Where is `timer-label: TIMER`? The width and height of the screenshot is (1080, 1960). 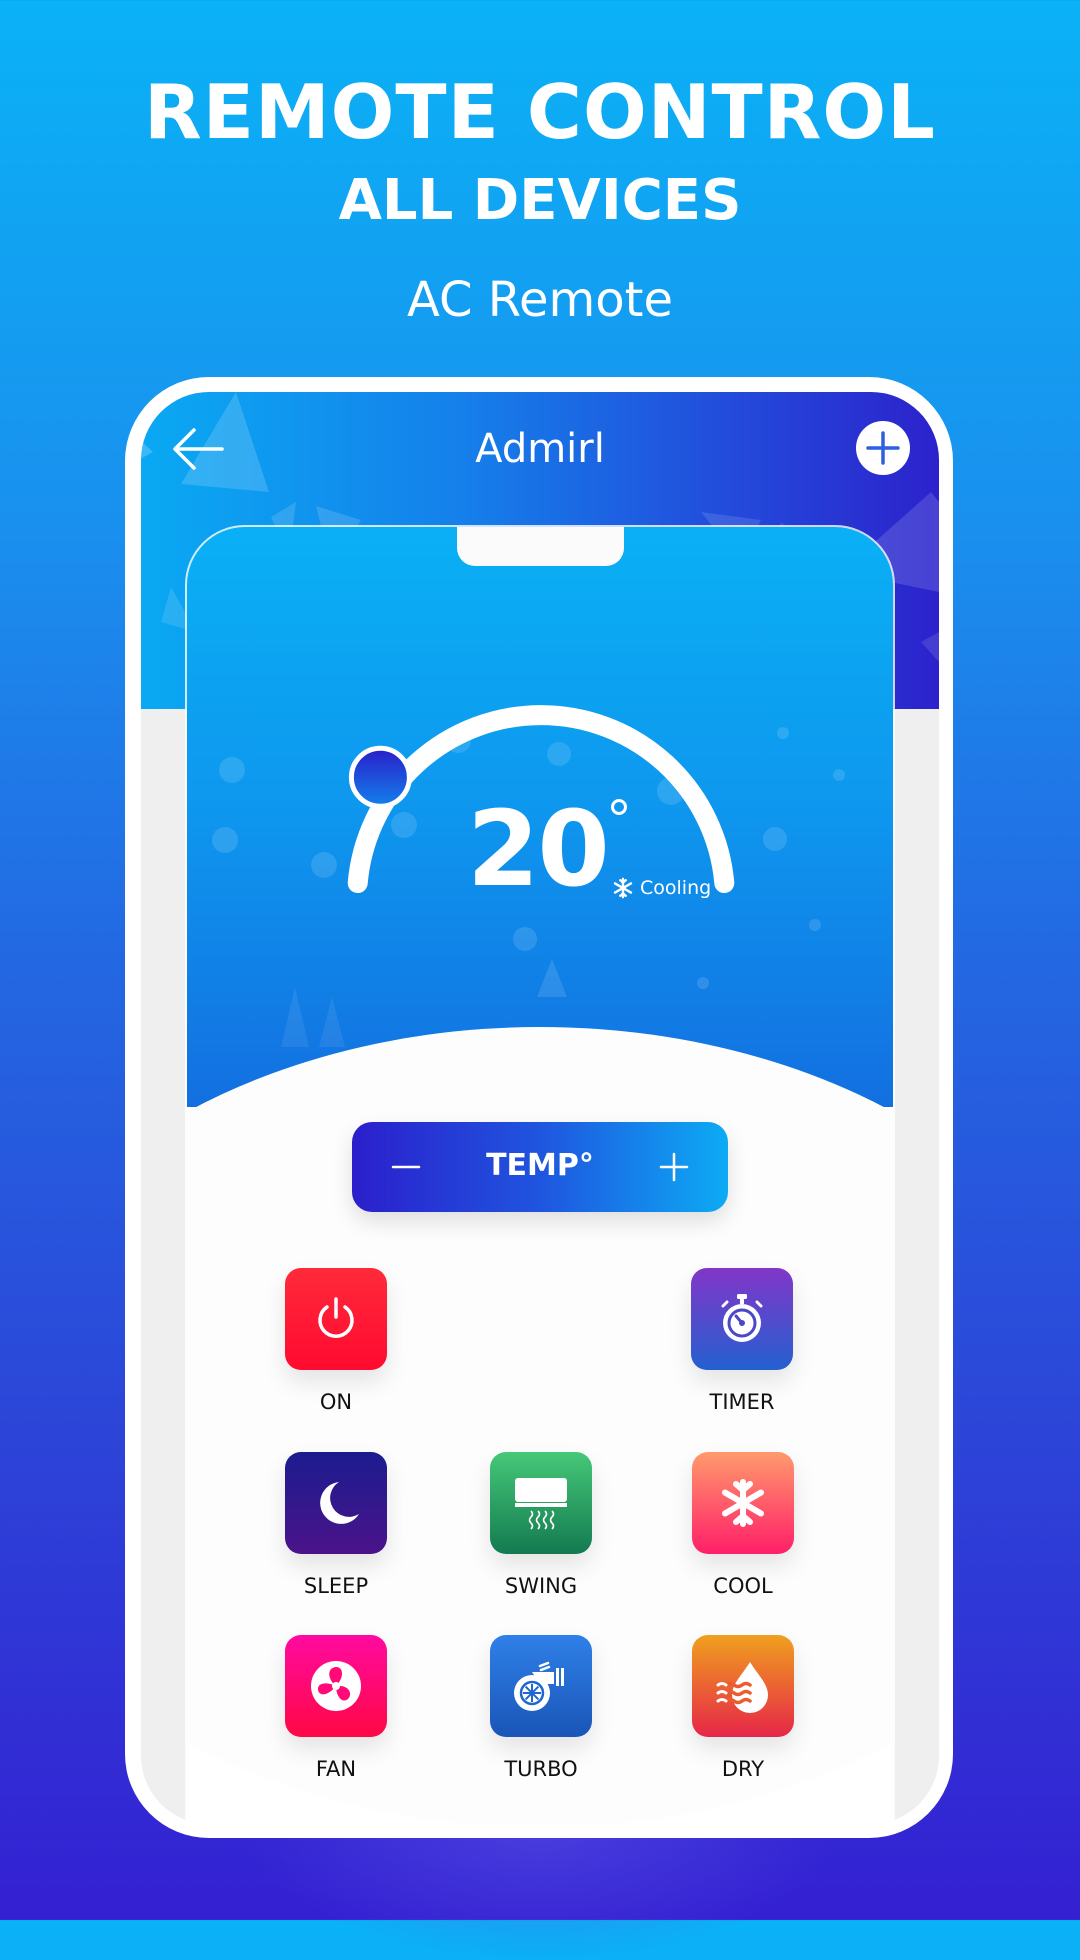 timer-label: TIMER is located at coordinates (742, 1402).